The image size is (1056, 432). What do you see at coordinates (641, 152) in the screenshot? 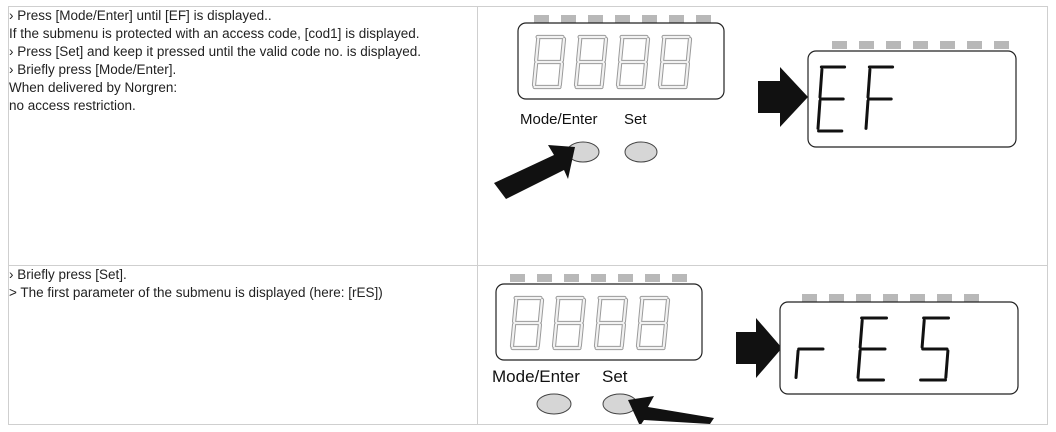
I see `set-button` at bounding box center [641, 152].